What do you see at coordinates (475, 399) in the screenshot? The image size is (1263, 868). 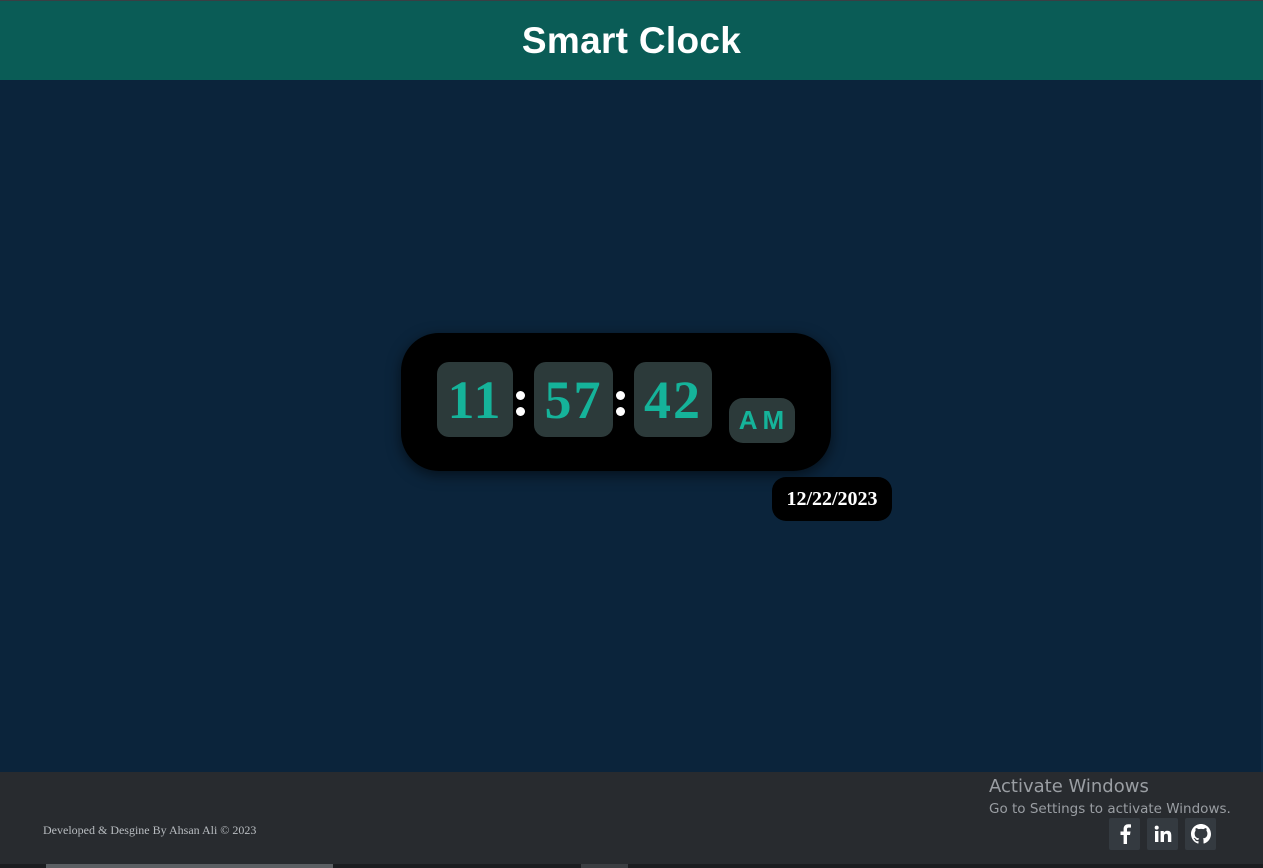 I see `hours-display: 11` at bounding box center [475, 399].